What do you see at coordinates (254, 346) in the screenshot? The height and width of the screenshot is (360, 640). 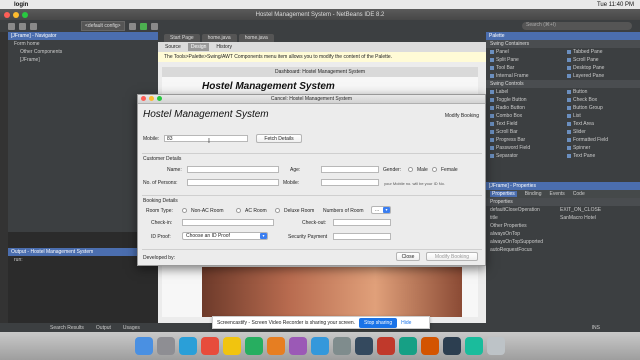 I see `messages-icon` at bounding box center [254, 346].